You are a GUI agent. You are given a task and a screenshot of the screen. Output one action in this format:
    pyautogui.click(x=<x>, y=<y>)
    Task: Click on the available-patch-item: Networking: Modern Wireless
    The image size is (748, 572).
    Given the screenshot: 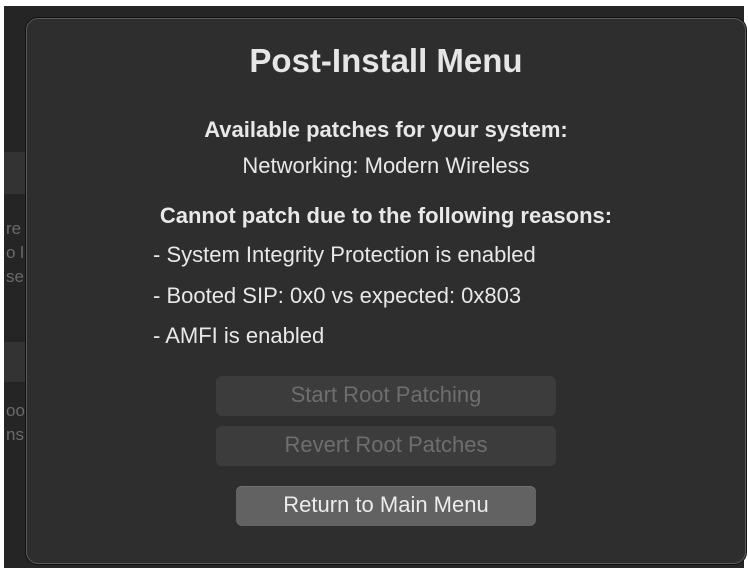 What is the action you would take?
    pyautogui.click(x=386, y=165)
    